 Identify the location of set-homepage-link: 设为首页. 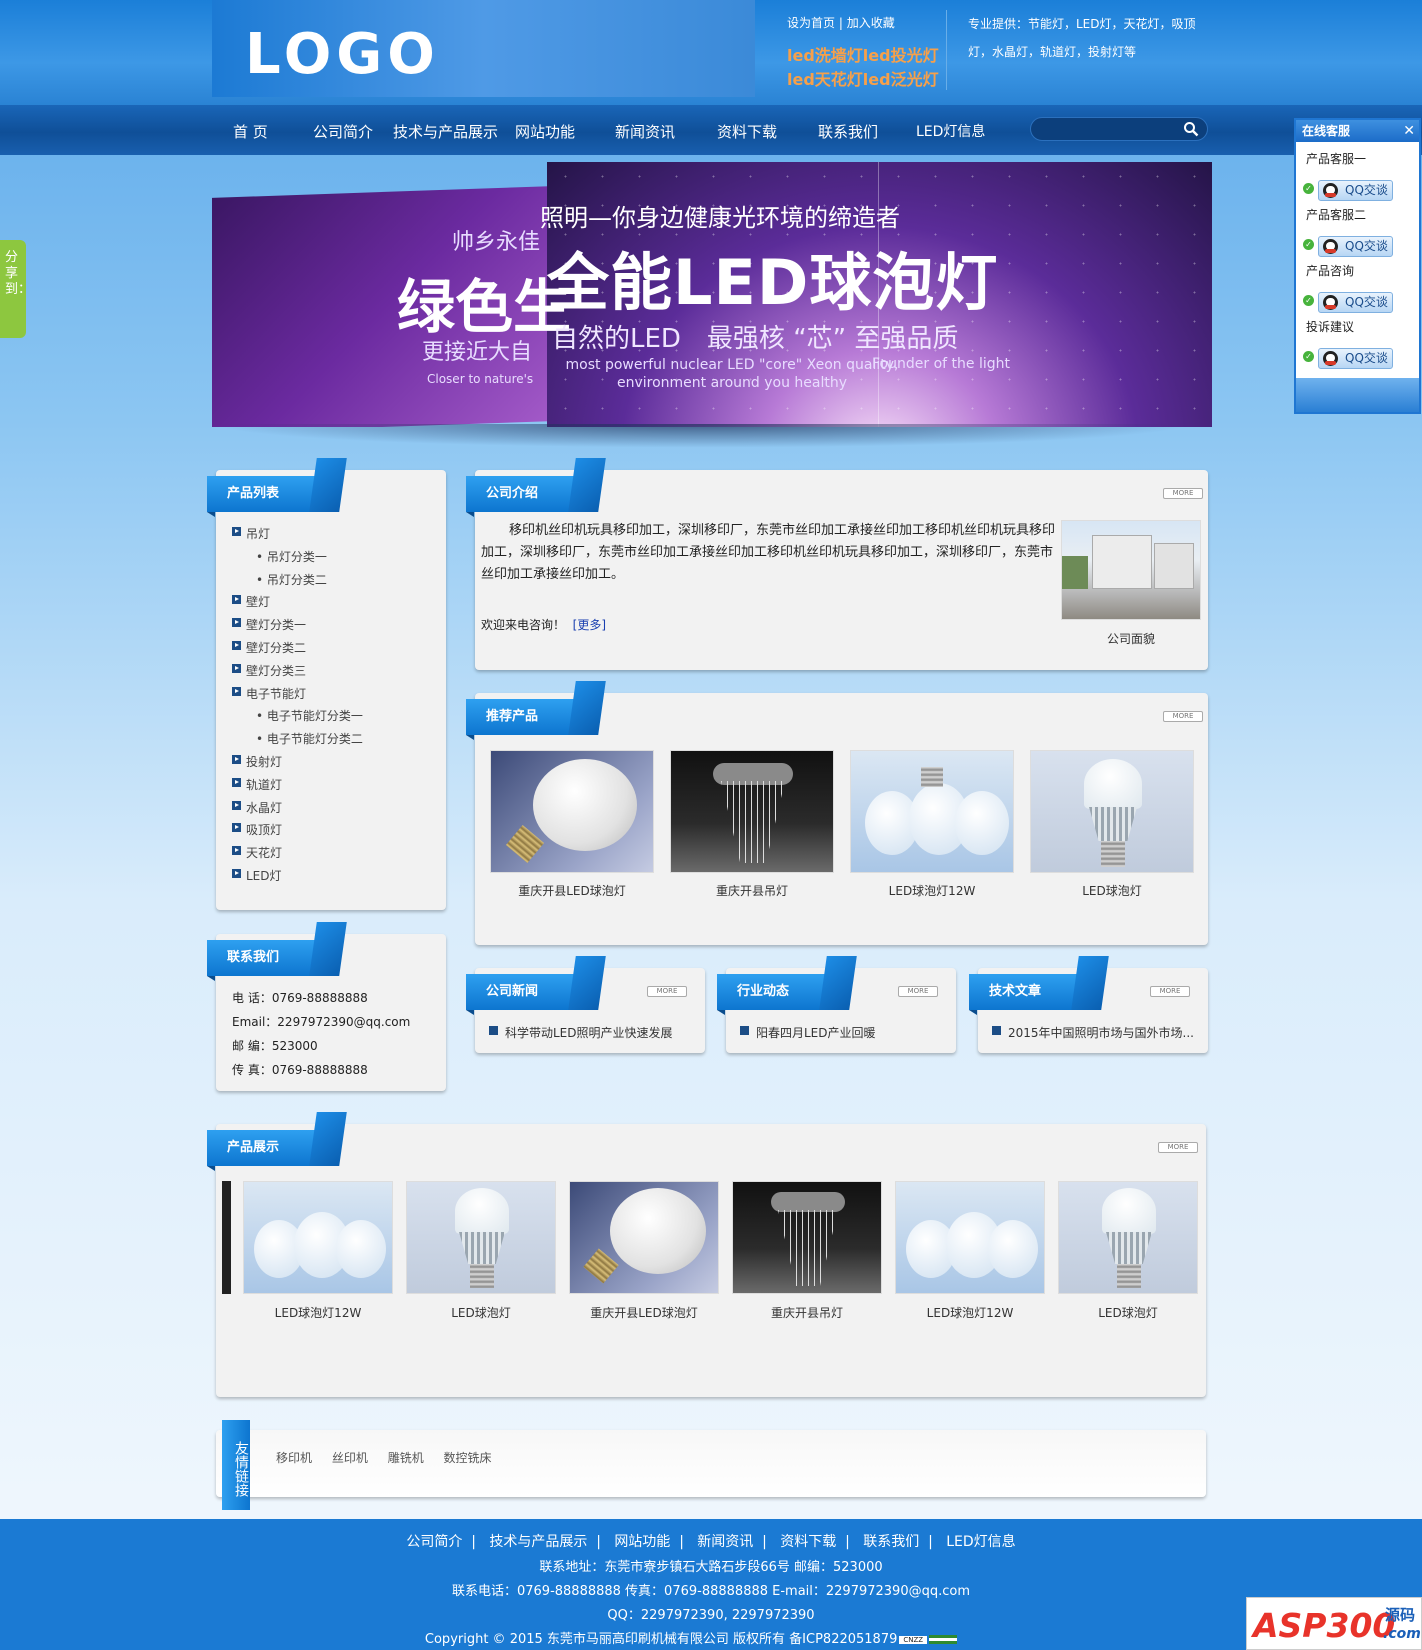
(811, 23).